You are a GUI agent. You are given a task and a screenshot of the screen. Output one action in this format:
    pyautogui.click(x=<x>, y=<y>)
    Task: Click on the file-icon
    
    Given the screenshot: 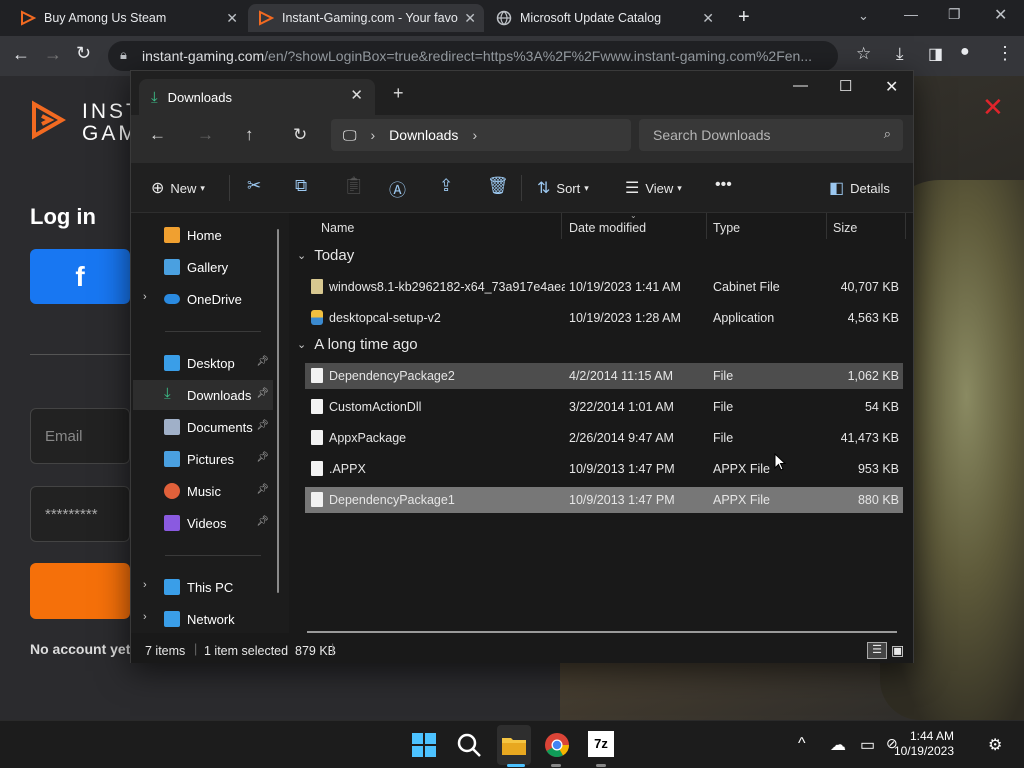 What is the action you would take?
    pyautogui.click(x=317, y=499)
    